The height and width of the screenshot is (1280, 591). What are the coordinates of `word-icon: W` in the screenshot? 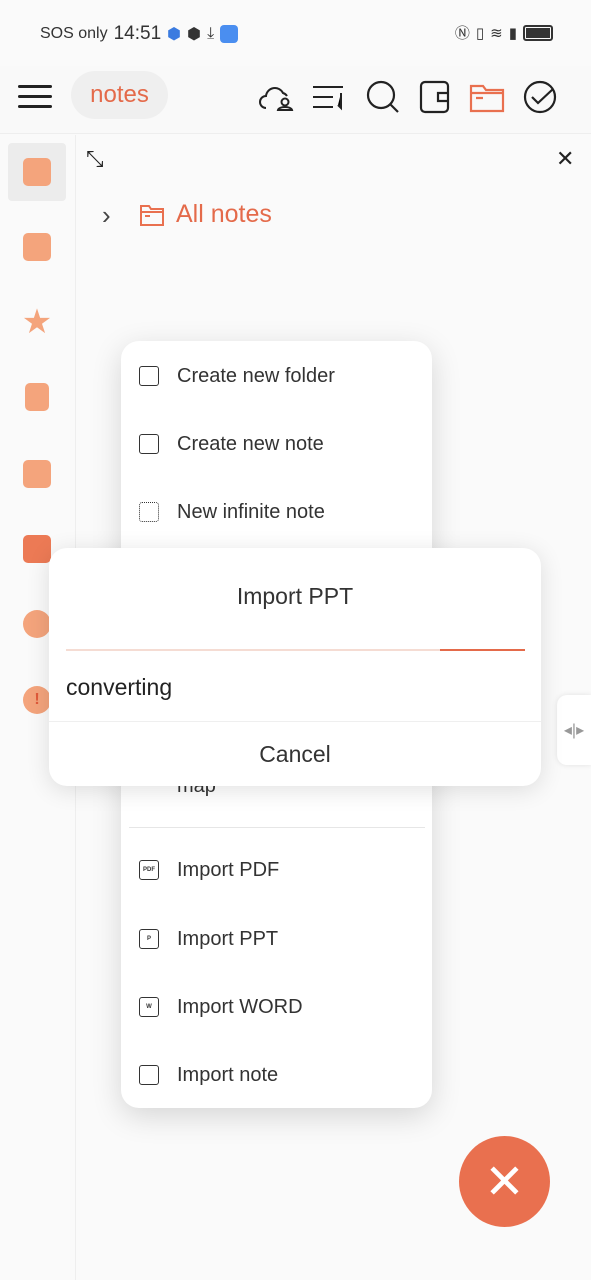 It's located at (149, 1007).